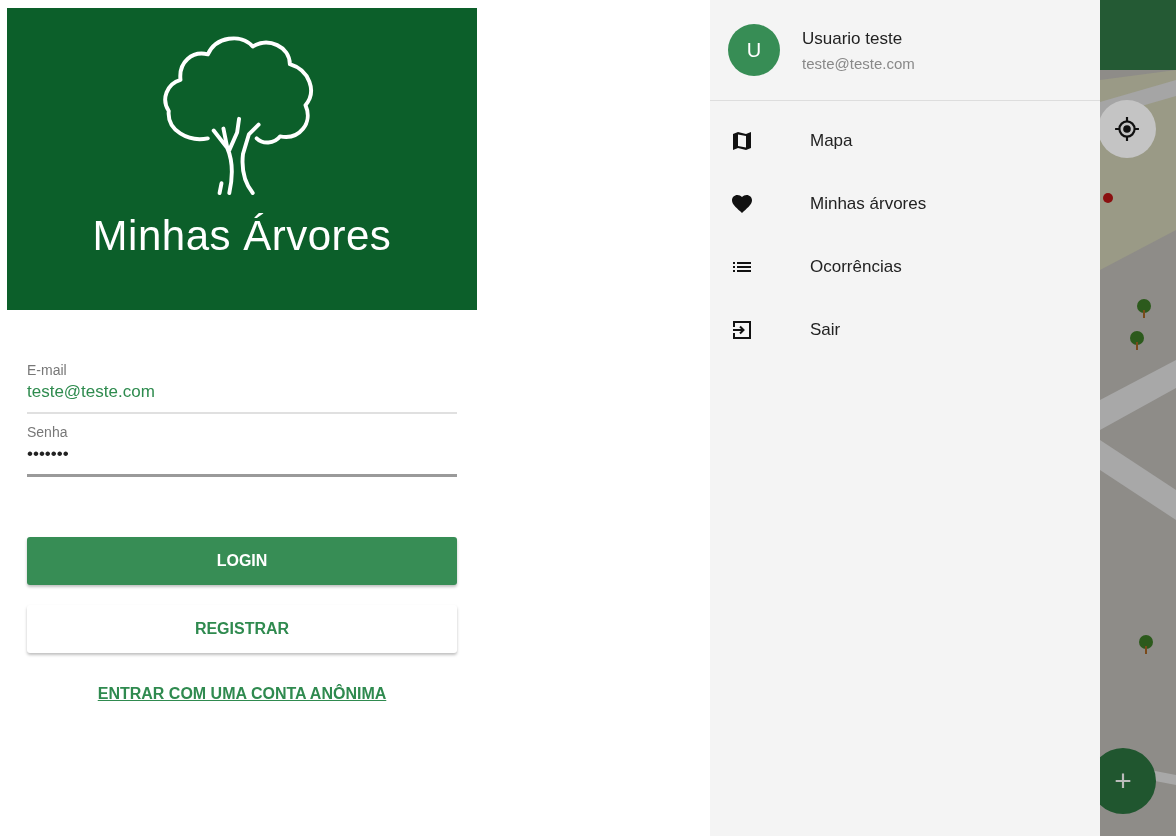 The image size is (1176, 836). What do you see at coordinates (858, 63) in the screenshot?
I see `user-email: teste@teste.com` at bounding box center [858, 63].